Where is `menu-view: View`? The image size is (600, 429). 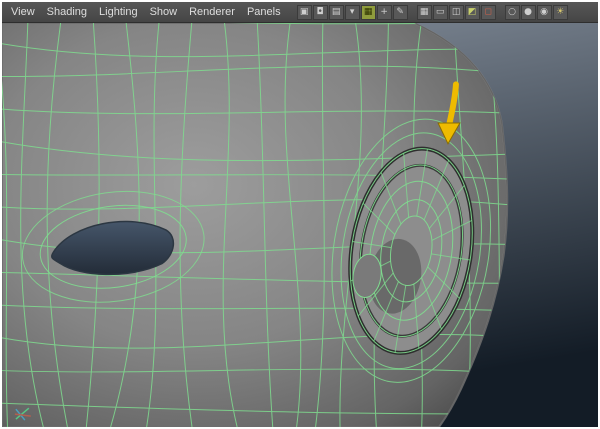
menu-view: View is located at coordinates (23, 12).